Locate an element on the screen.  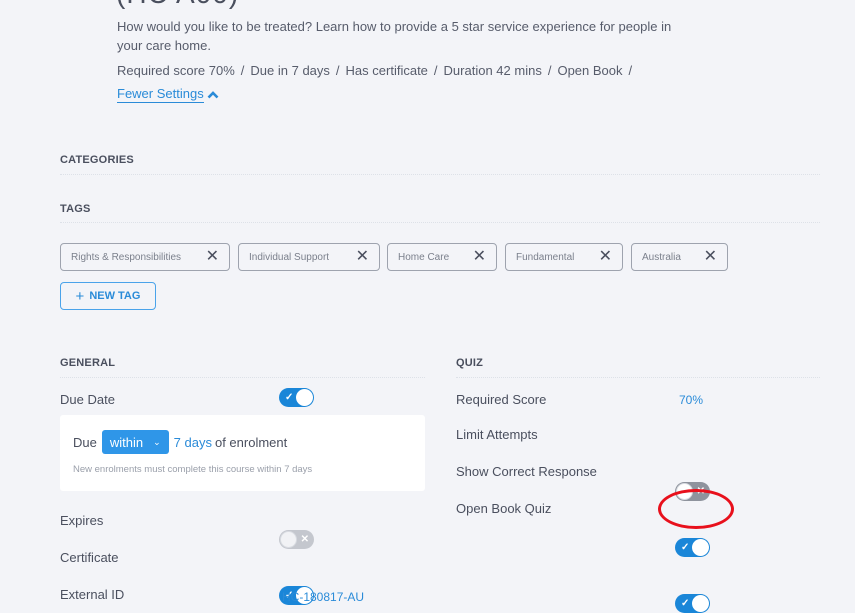
limit-attempts-label: Limit Attempts is located at coordinates (497, 434).